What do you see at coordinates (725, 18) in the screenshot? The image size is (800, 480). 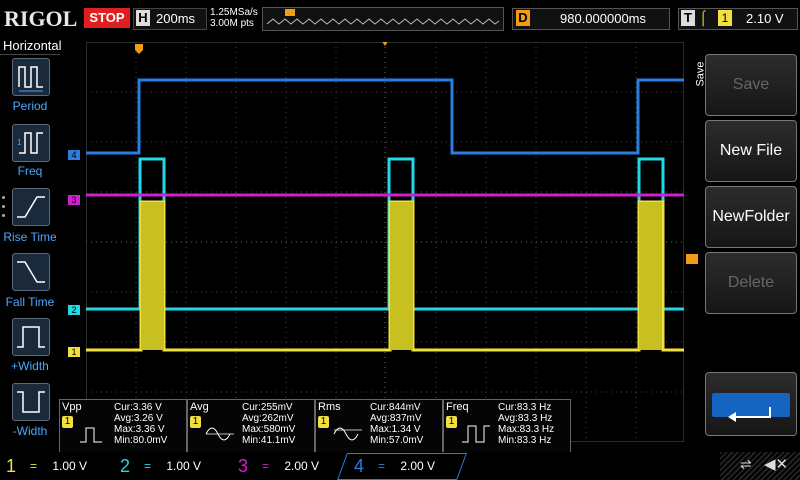 I see `trigger-source: 1` at bounding box center [725, 18].